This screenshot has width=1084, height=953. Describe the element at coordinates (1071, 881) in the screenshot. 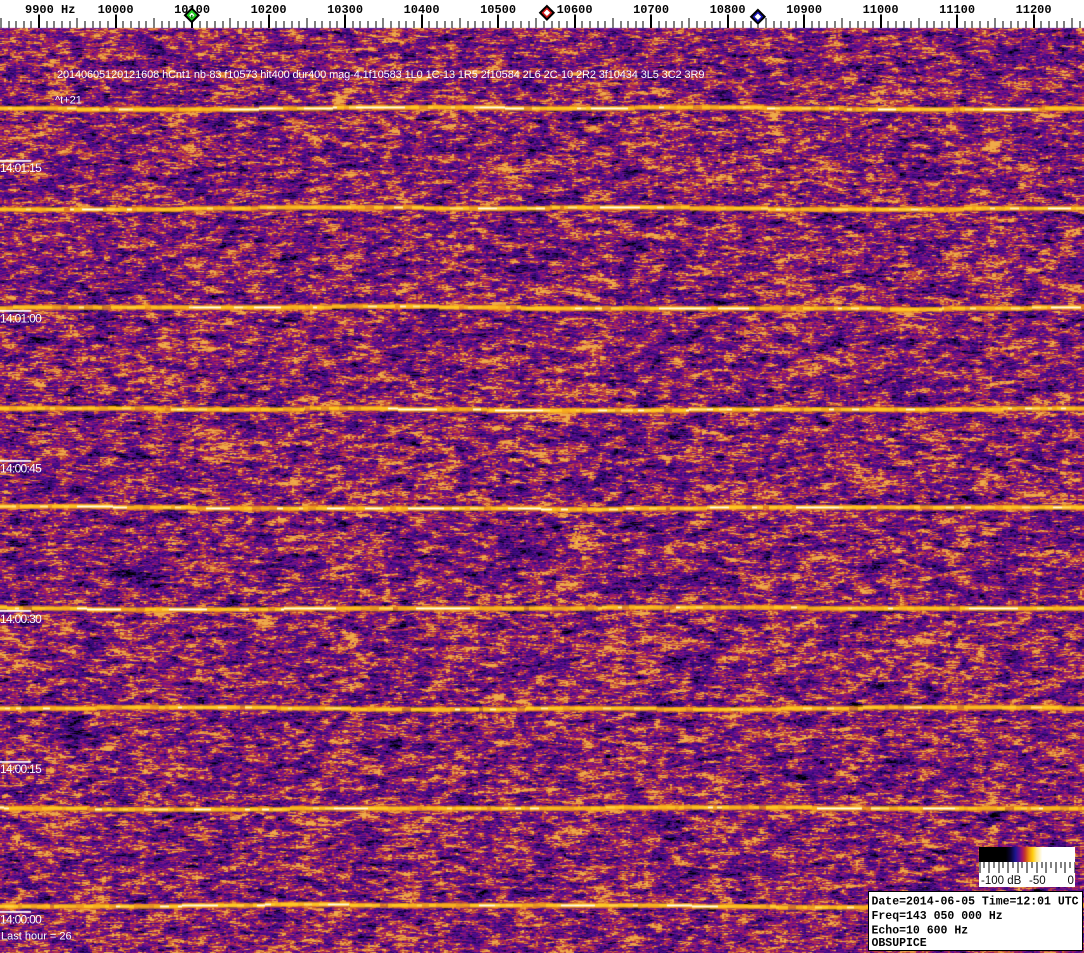

I see `svg-text: 0` at that location.